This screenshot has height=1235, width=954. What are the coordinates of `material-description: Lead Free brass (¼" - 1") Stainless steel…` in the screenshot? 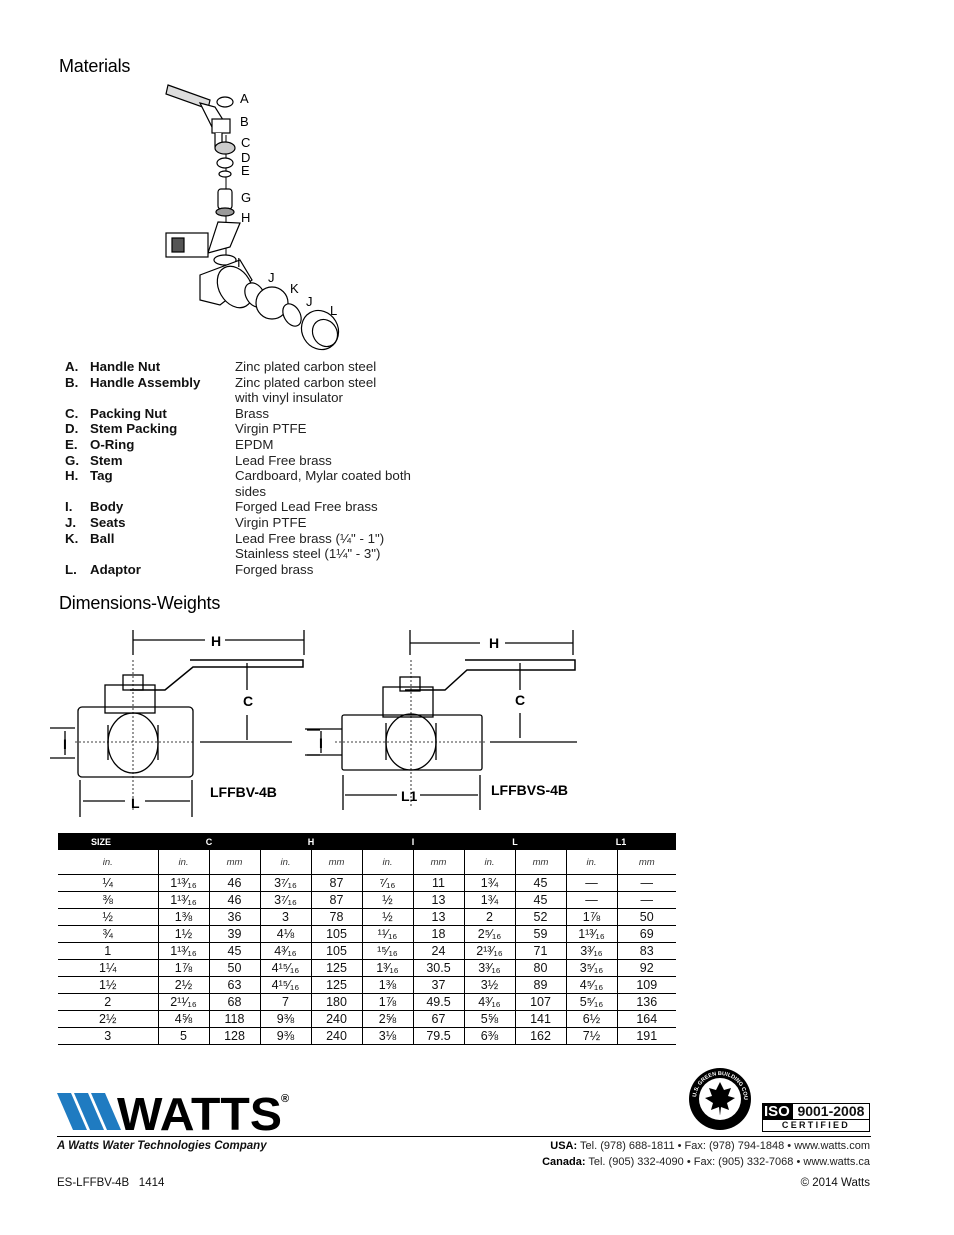 It's located at (335, 546).